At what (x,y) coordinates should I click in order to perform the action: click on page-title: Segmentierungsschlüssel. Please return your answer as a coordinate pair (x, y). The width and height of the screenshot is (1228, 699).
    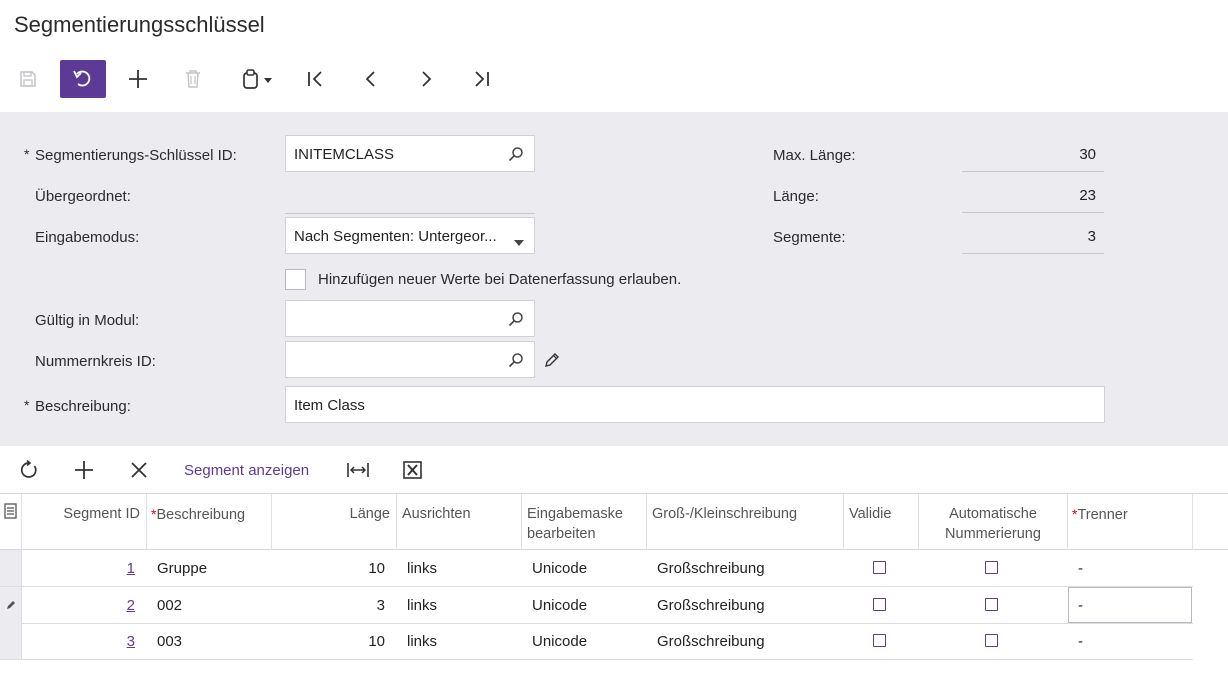
    Looking at the image, I should click on (139, 24).